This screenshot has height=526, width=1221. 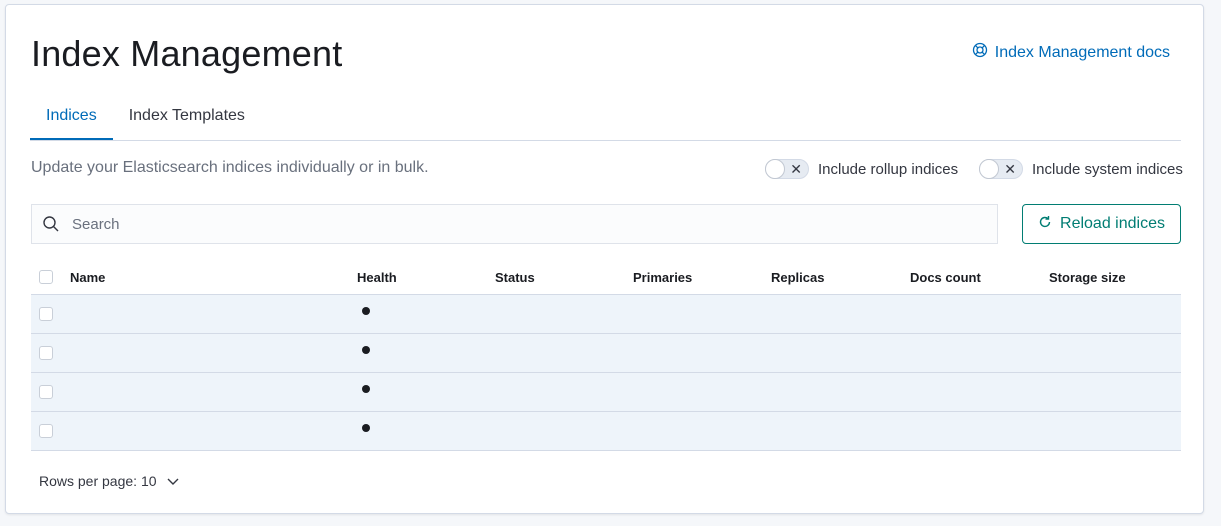 I want to click on search-input, so click(x=512, y=224).